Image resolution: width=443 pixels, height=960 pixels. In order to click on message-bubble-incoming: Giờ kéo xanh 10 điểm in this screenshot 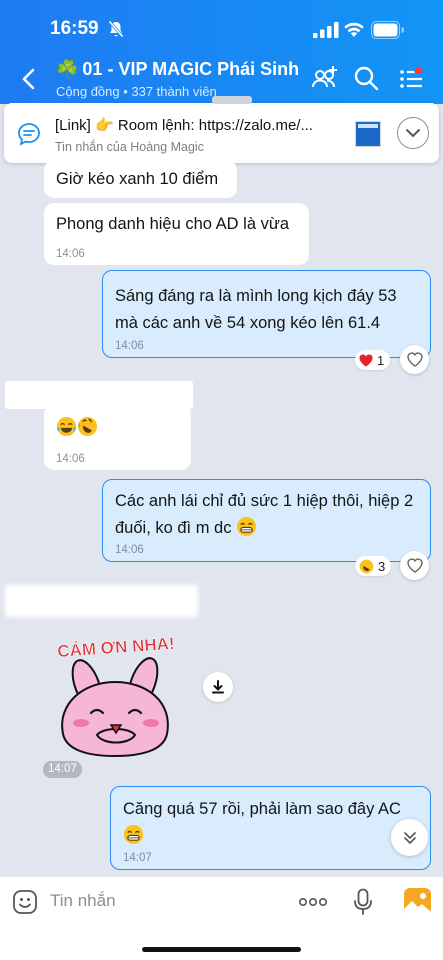, I will do `click(140, 179)`.